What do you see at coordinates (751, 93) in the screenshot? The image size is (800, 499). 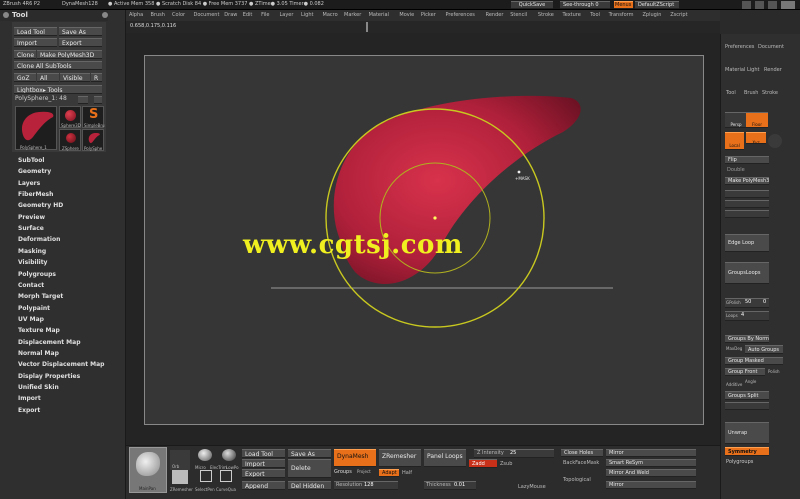 I see `menu-brush-right: Brush` at bounding box center [751, 93].